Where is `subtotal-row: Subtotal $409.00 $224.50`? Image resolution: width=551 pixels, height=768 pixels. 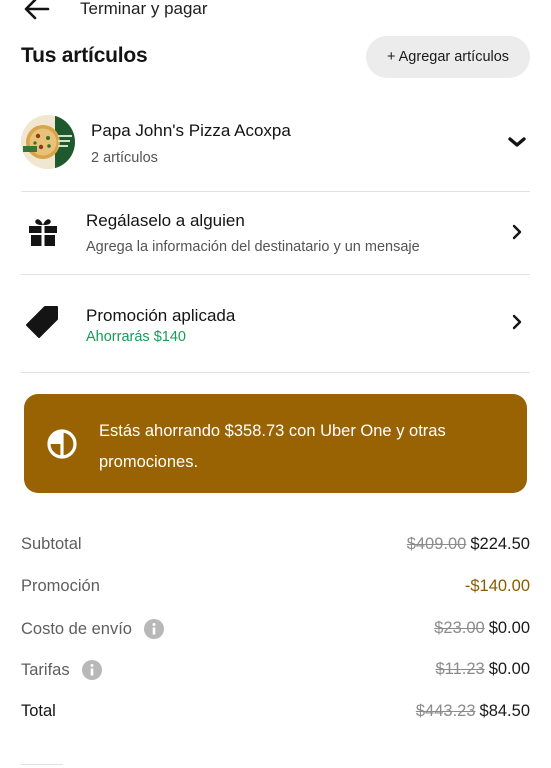
subtotal-row: Subtotal $409.00 $224.50 is located at coordinates (275, 547).